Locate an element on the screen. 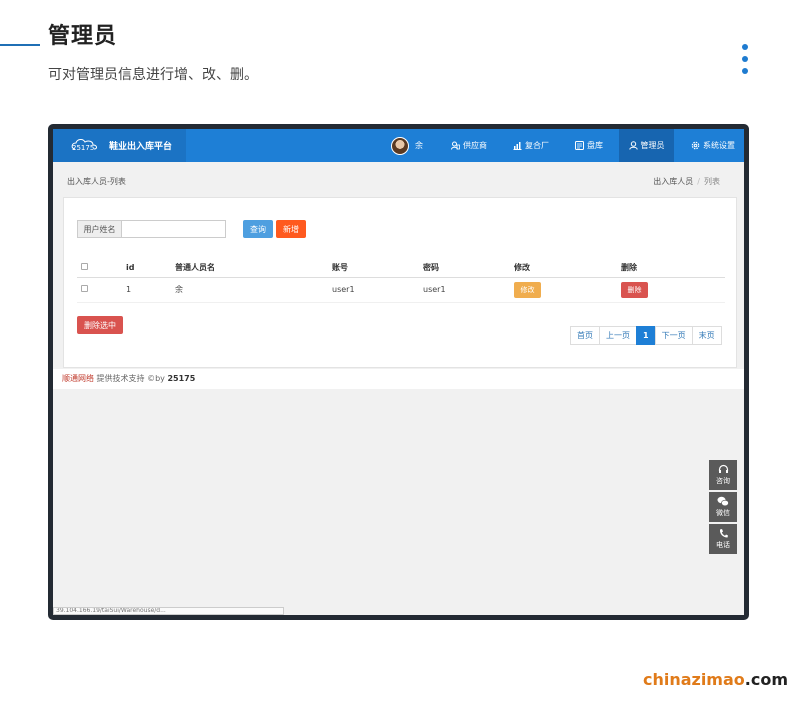 Image resolution: width=800 pixels, height=702 pixels. user-menu: 余 is located at coordinates (407, 145).